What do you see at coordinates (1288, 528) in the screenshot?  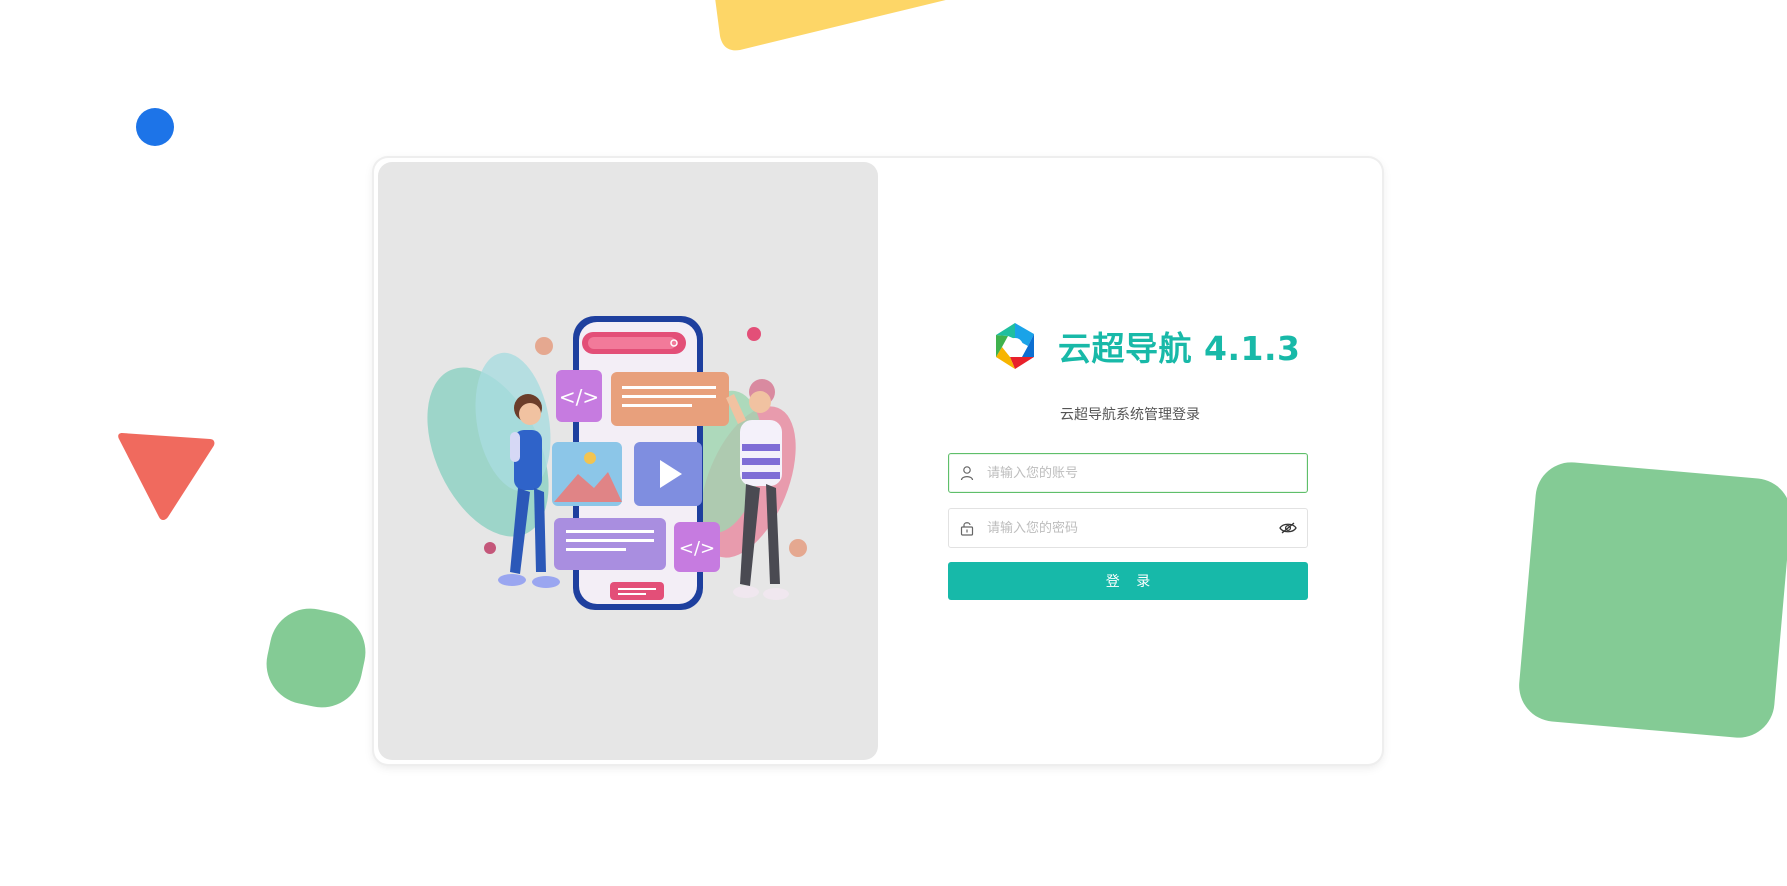 I see `eye-off-icon` at bounding box center [1288, 528].